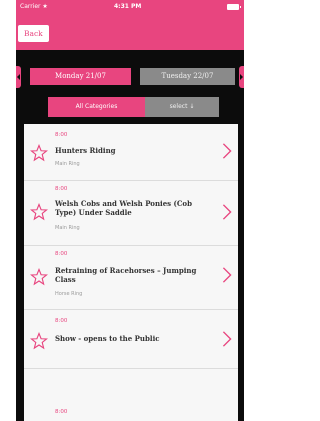  I want to click on next-day-arrow-icon, so click(241, 77).